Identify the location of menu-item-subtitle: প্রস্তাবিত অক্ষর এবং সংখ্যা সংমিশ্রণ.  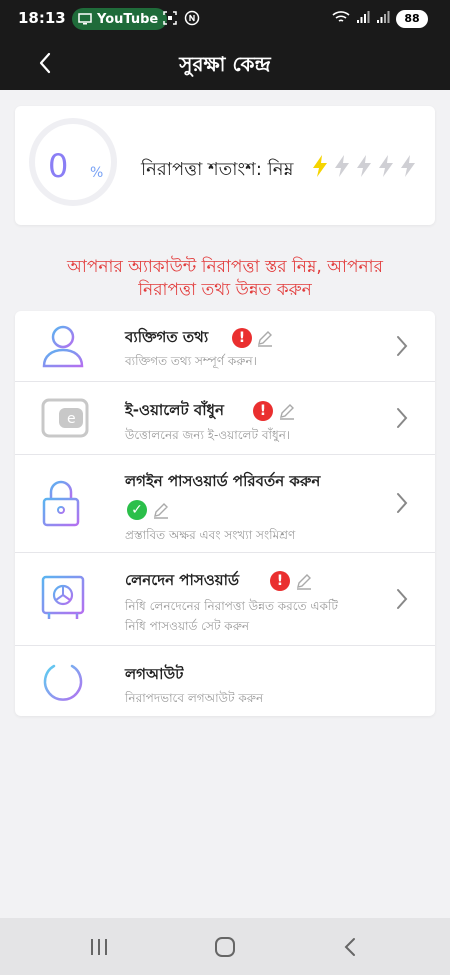
(210, 535).